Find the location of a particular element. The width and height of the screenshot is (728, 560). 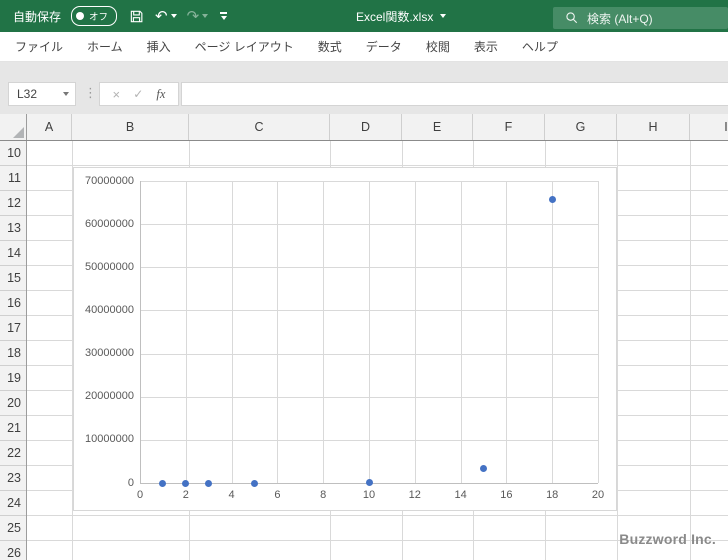

formula-bar-strip: L32 ⋮ × ✓ fx is located at coordinates (364, 88).